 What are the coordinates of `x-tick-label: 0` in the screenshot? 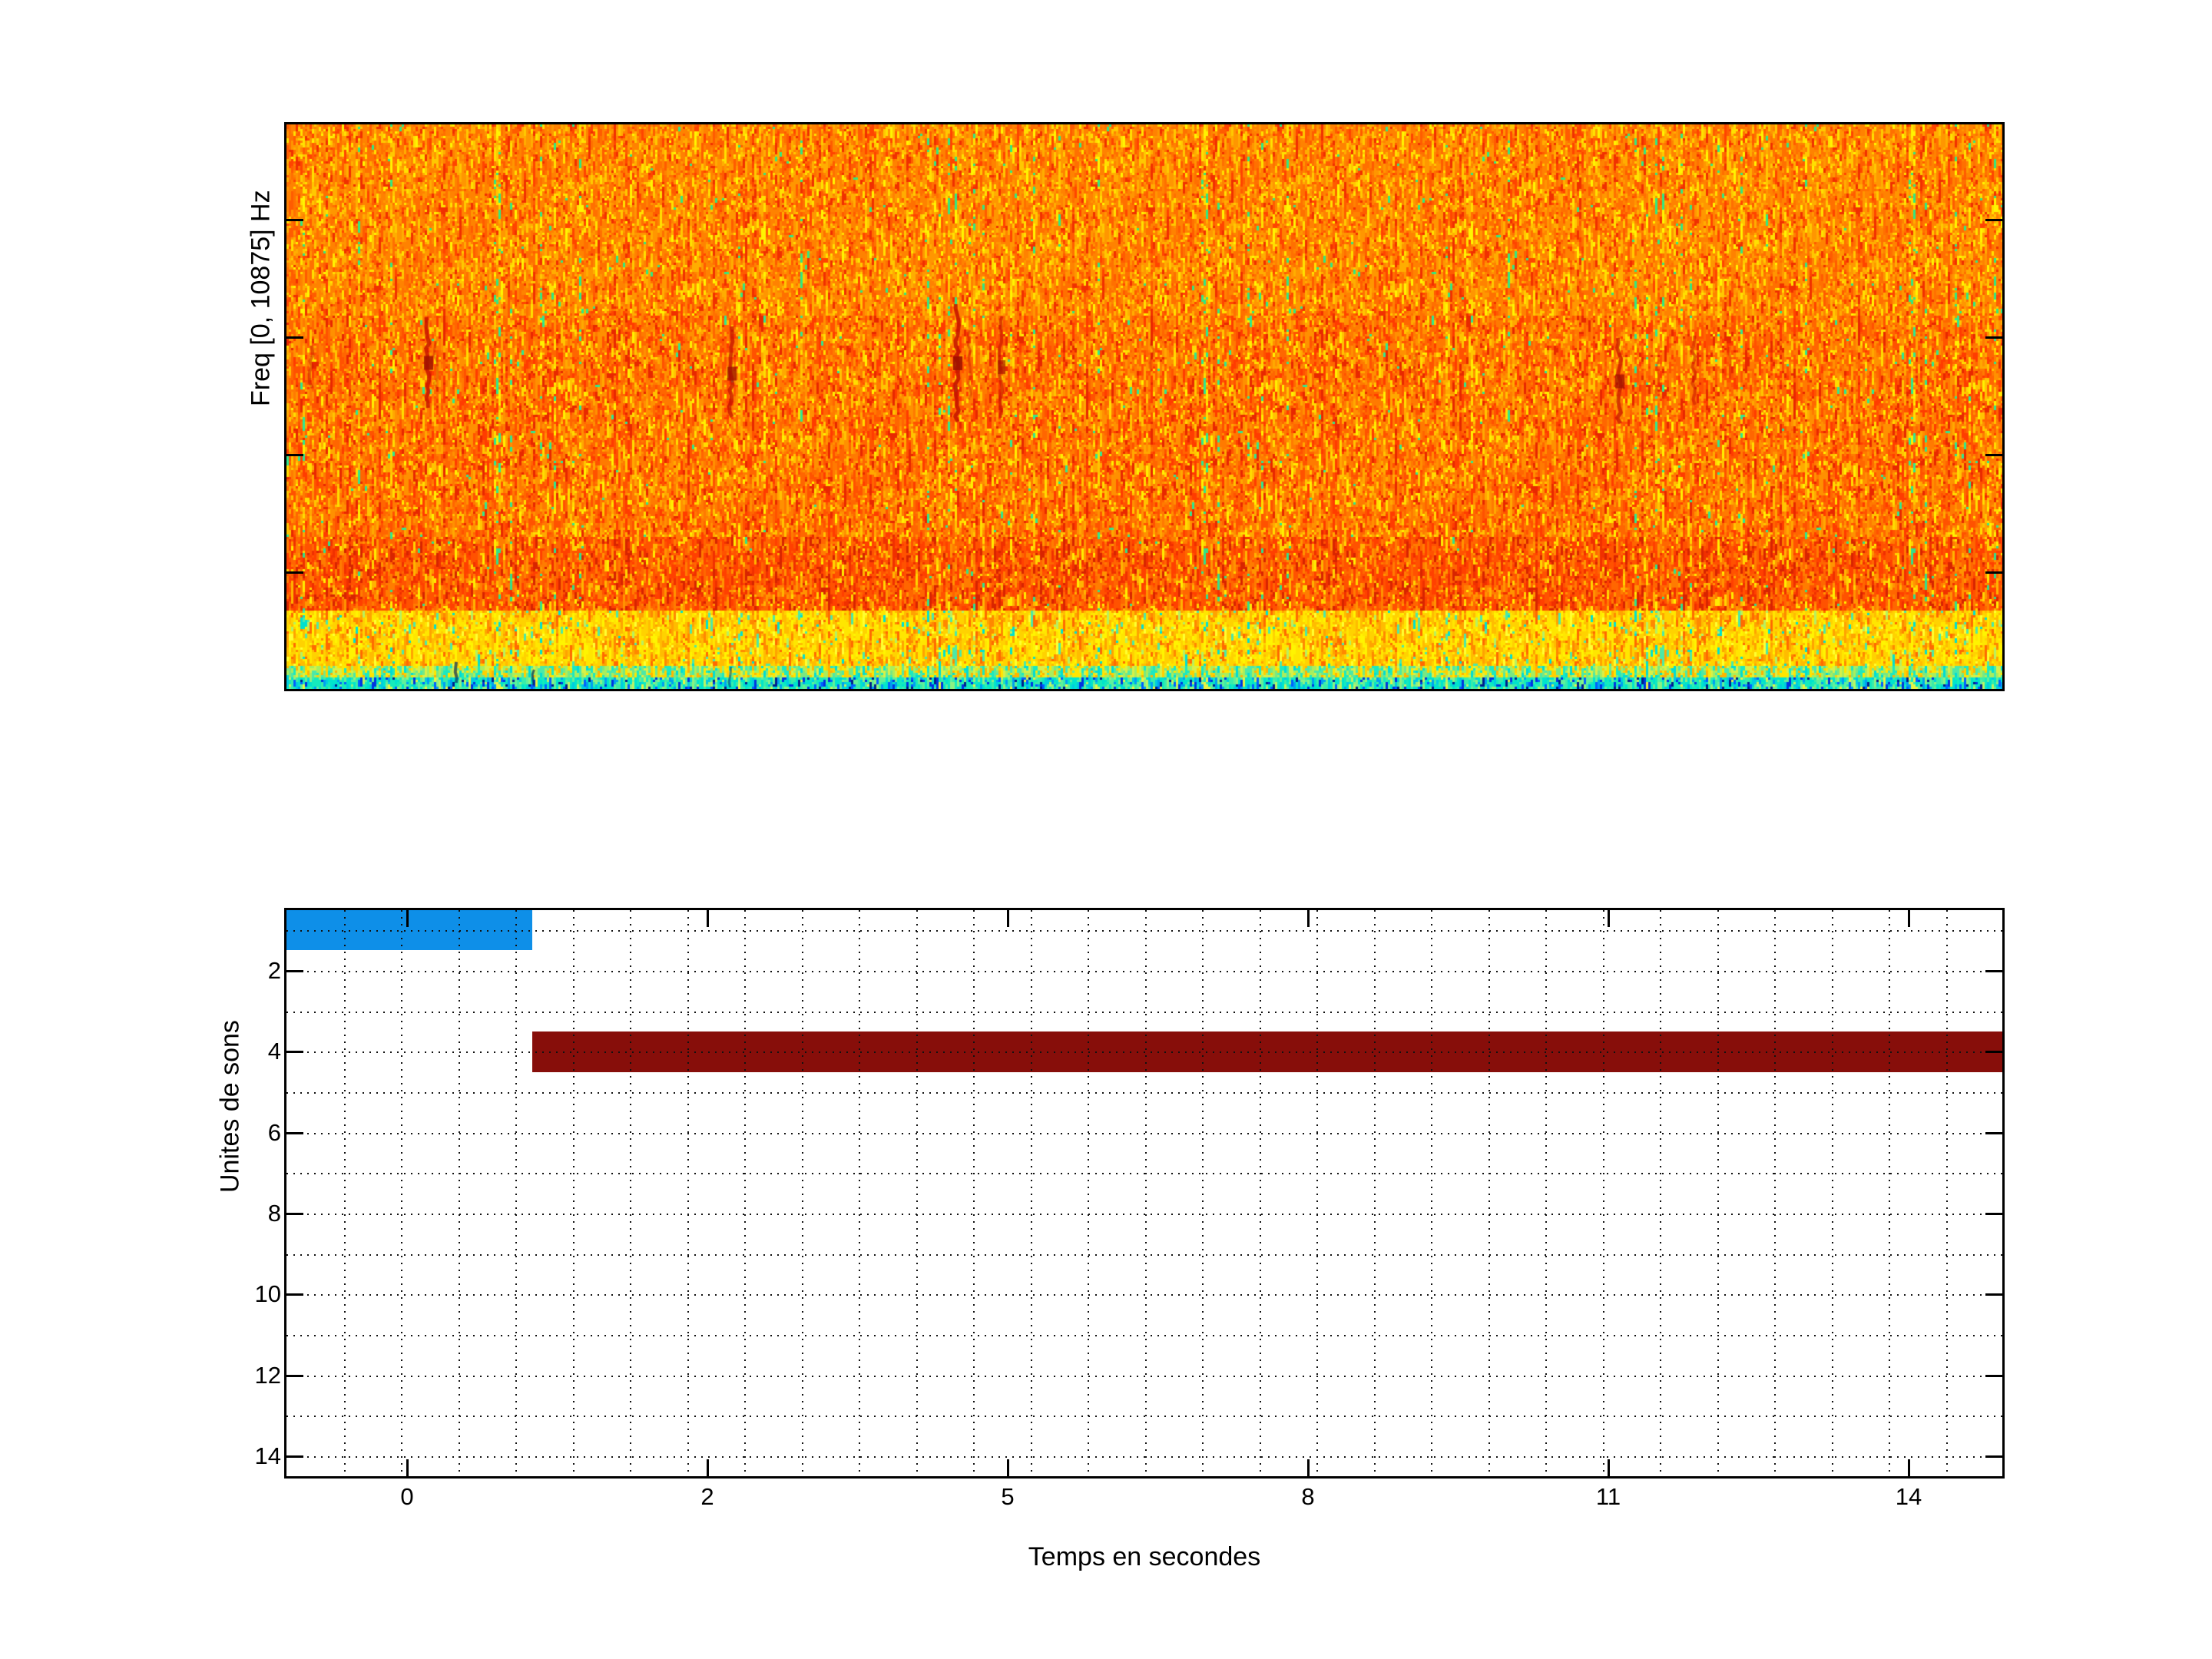 It's located at (407, 1497).